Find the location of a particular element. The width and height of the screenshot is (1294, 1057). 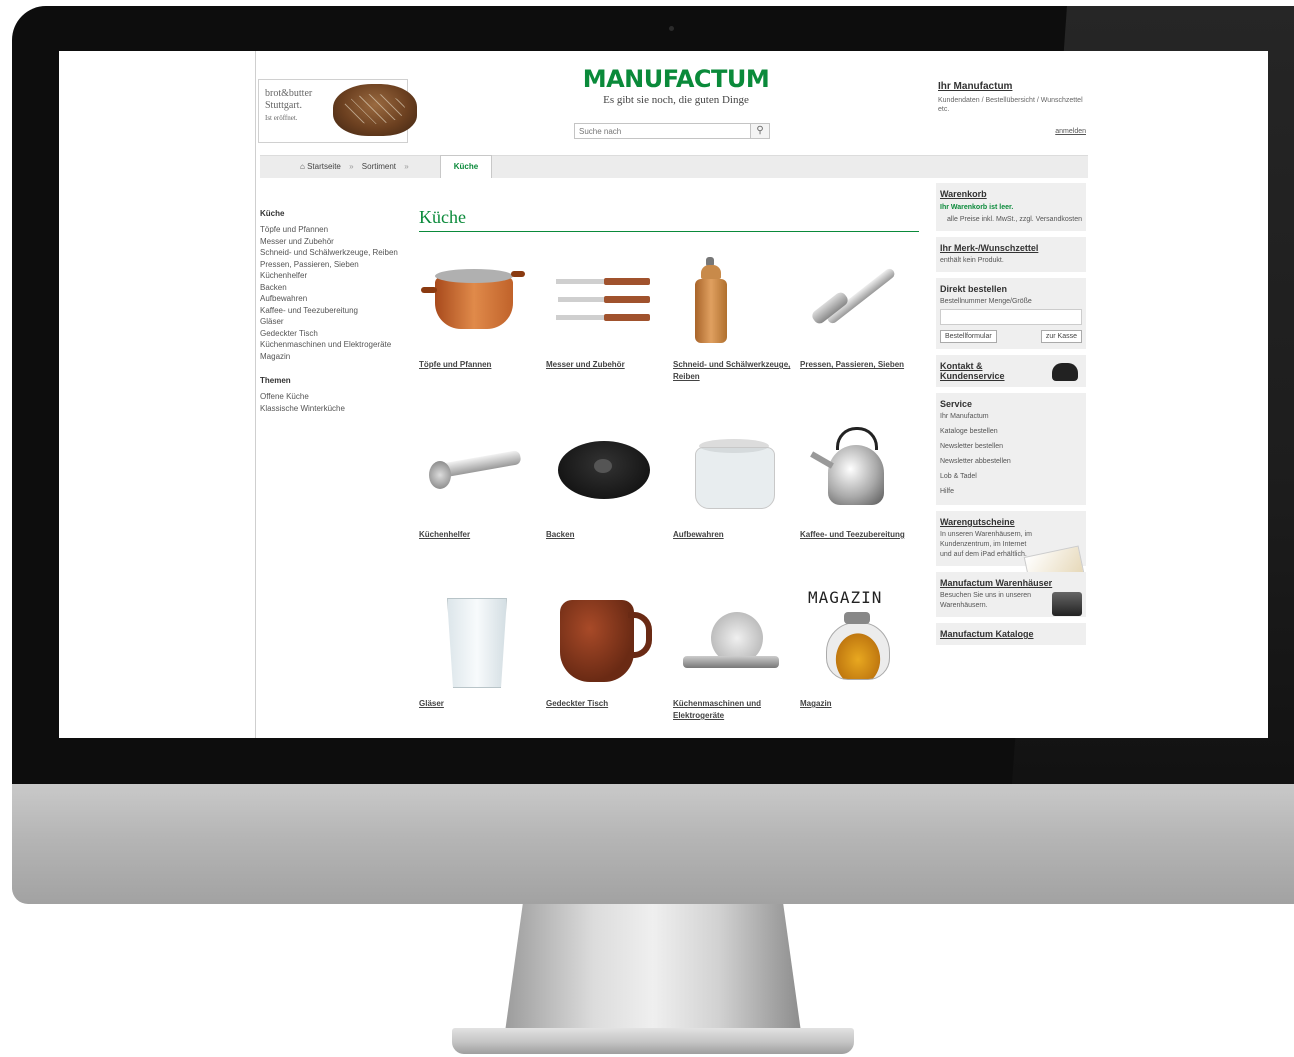

direct-order-title: Direkt bestellen is located at coordinates (974, 289).